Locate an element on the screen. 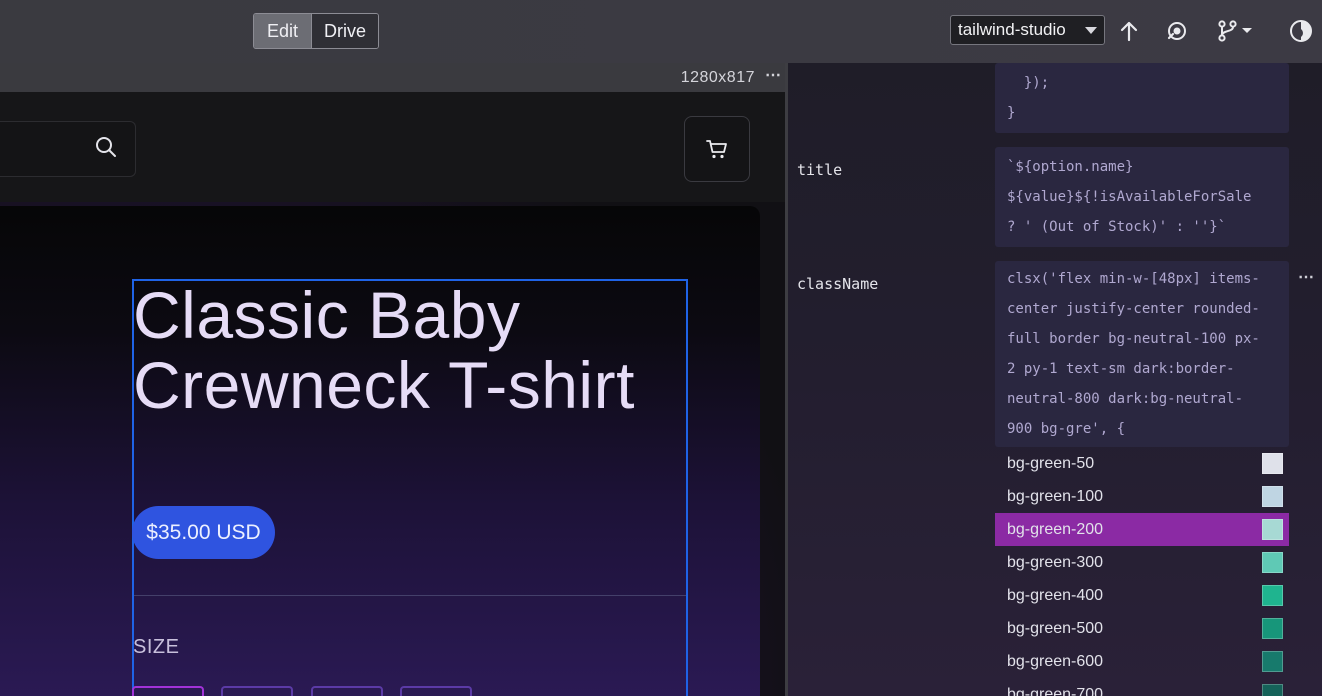 The height and width of the screenshot is (696, 1322). suggestion-label: bg-green-200 is located at coordinates (1055, 529).